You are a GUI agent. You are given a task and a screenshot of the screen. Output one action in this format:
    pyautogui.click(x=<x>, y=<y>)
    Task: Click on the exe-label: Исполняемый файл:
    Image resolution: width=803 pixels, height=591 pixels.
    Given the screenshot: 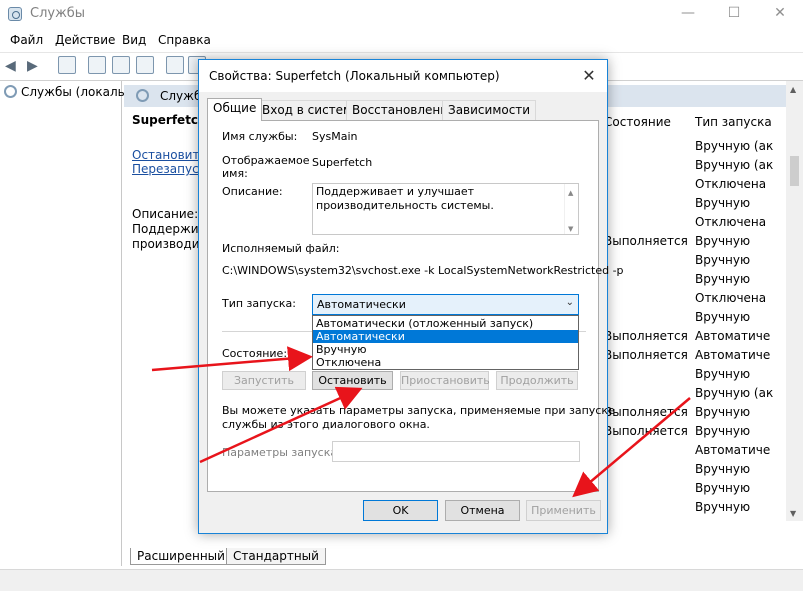 What is the action you would take?
    pyautogui.click(x=281, y=248)
    